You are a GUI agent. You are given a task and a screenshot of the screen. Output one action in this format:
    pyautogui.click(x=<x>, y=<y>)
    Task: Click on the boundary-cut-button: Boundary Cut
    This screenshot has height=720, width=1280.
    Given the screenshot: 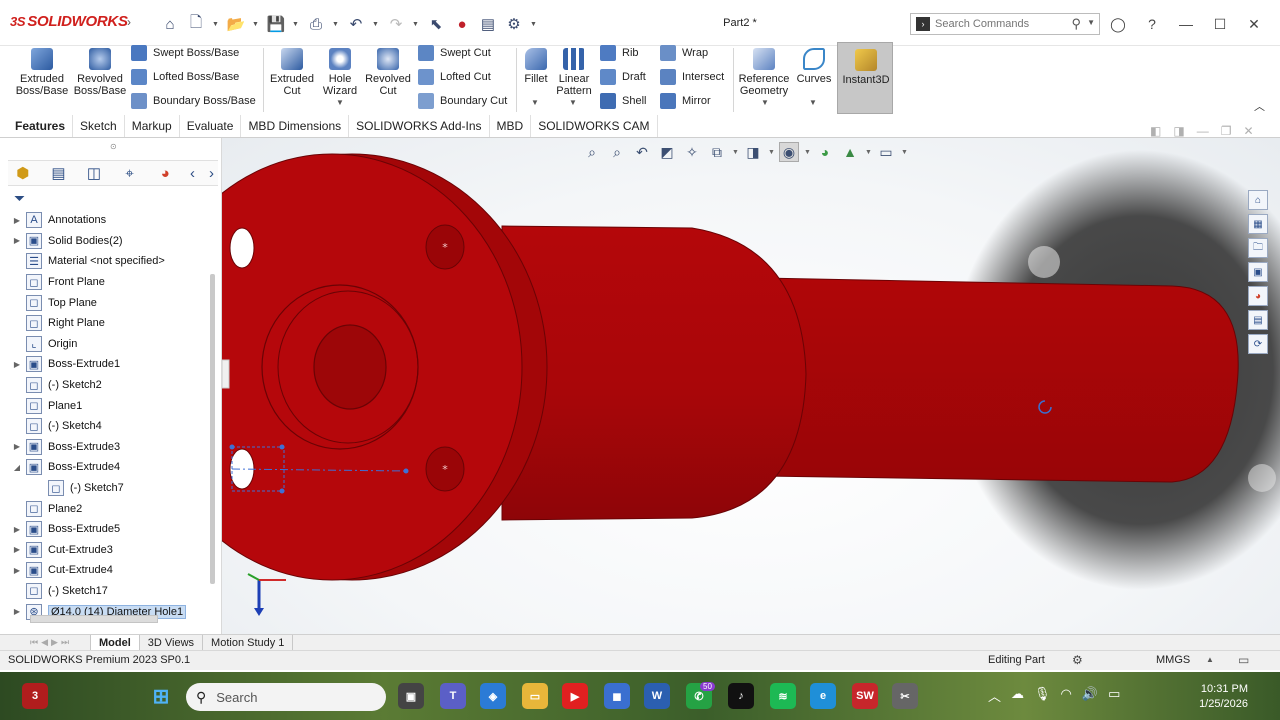 What is the action you would take?
    pyautogui.click(x=462, y=101)
    